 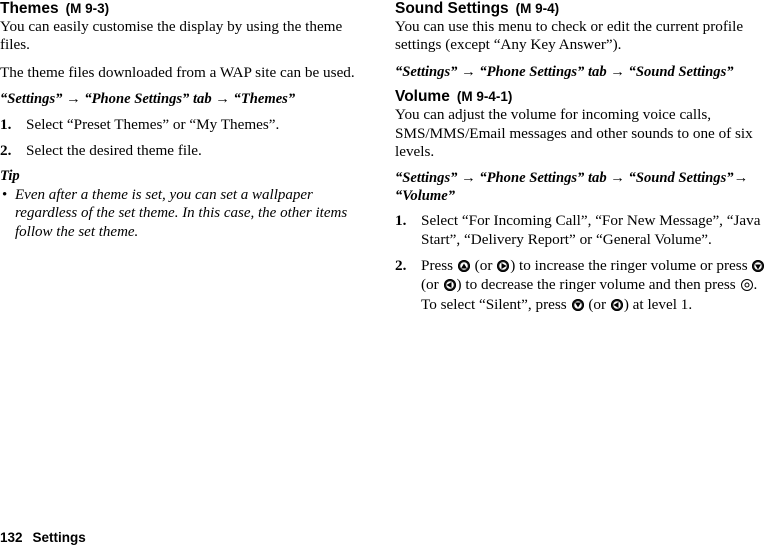 I want to click on footer-section-name: Settings, so click(x=59, y=537).